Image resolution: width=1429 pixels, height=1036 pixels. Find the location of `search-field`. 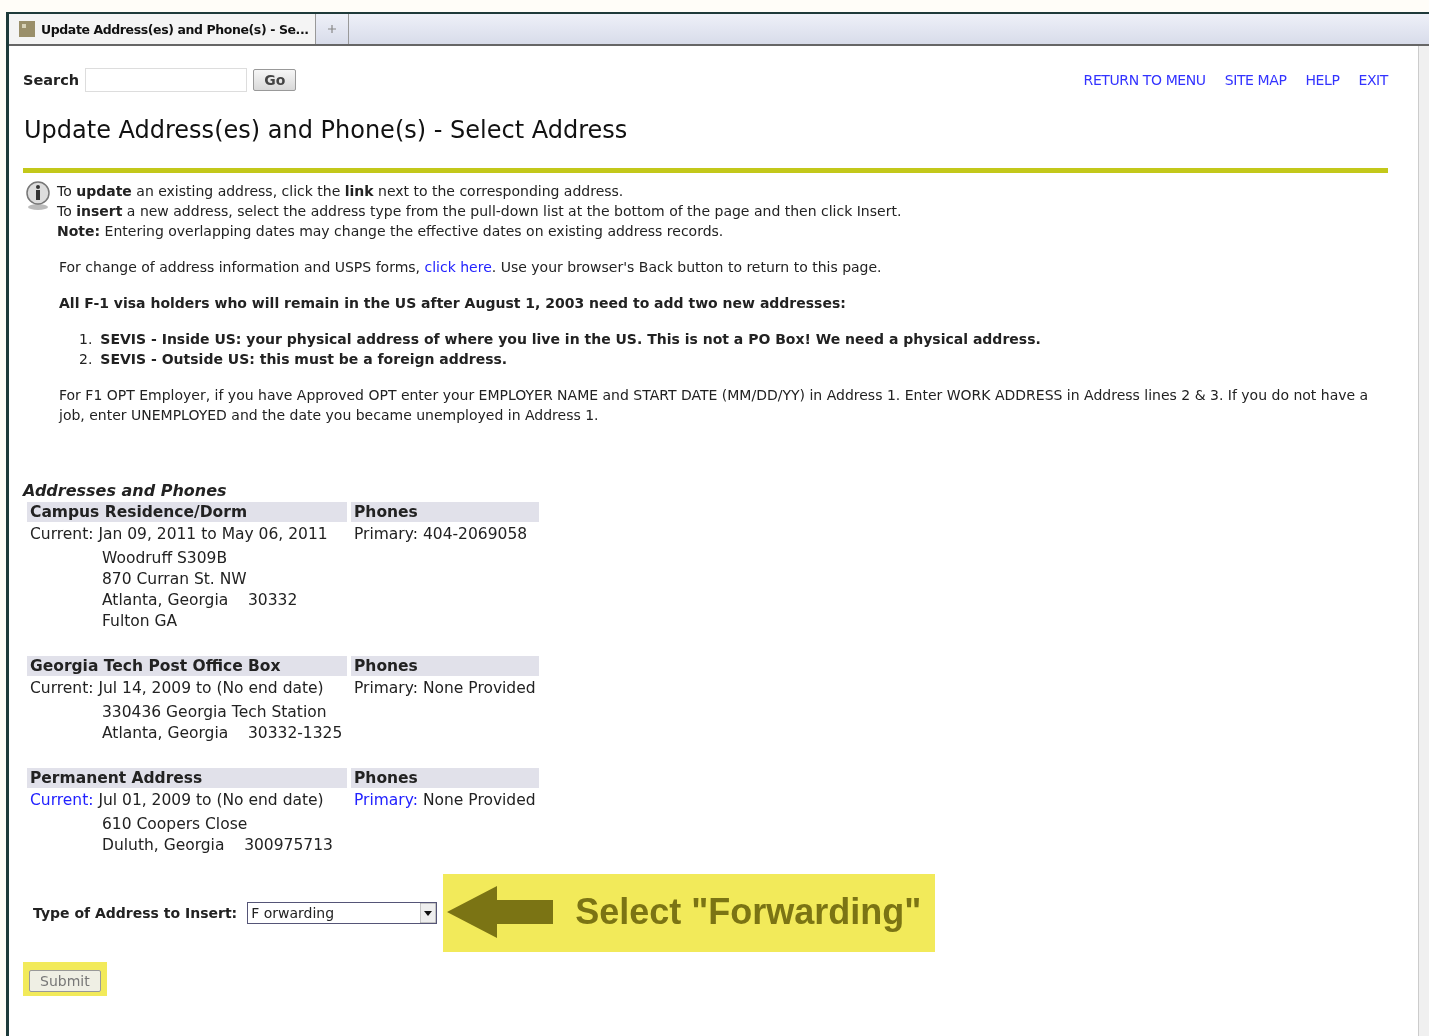

search-field is located at coordinates (166, 80).